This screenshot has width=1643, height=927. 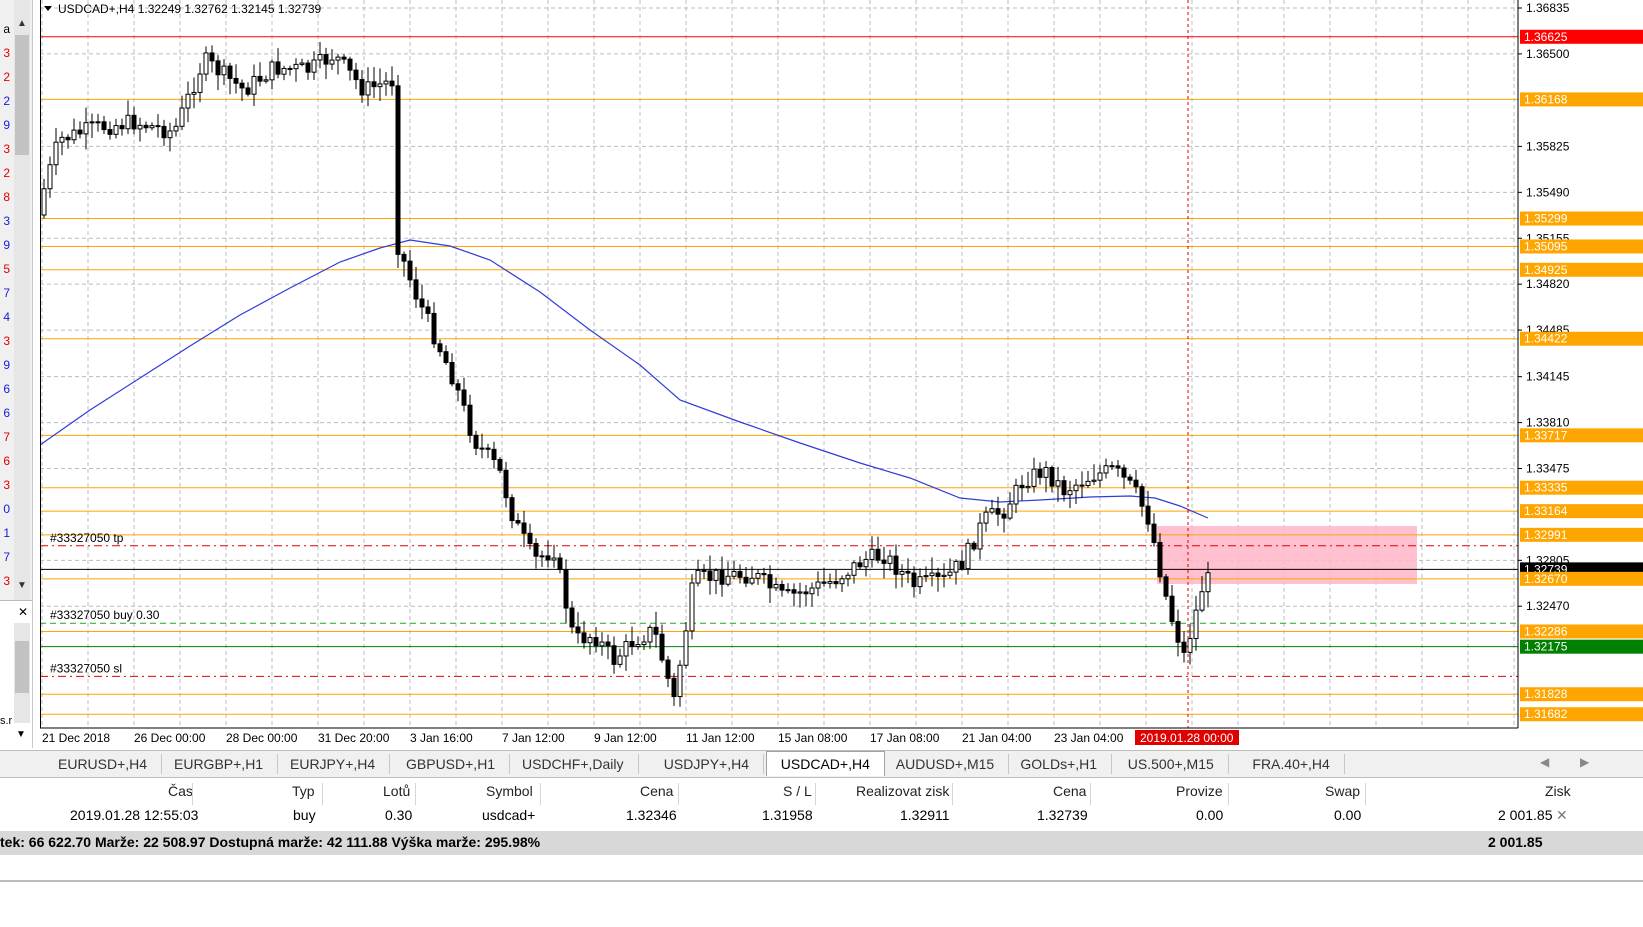 I want to click on symbol-row-change: 1, so click(x=5, y=533).